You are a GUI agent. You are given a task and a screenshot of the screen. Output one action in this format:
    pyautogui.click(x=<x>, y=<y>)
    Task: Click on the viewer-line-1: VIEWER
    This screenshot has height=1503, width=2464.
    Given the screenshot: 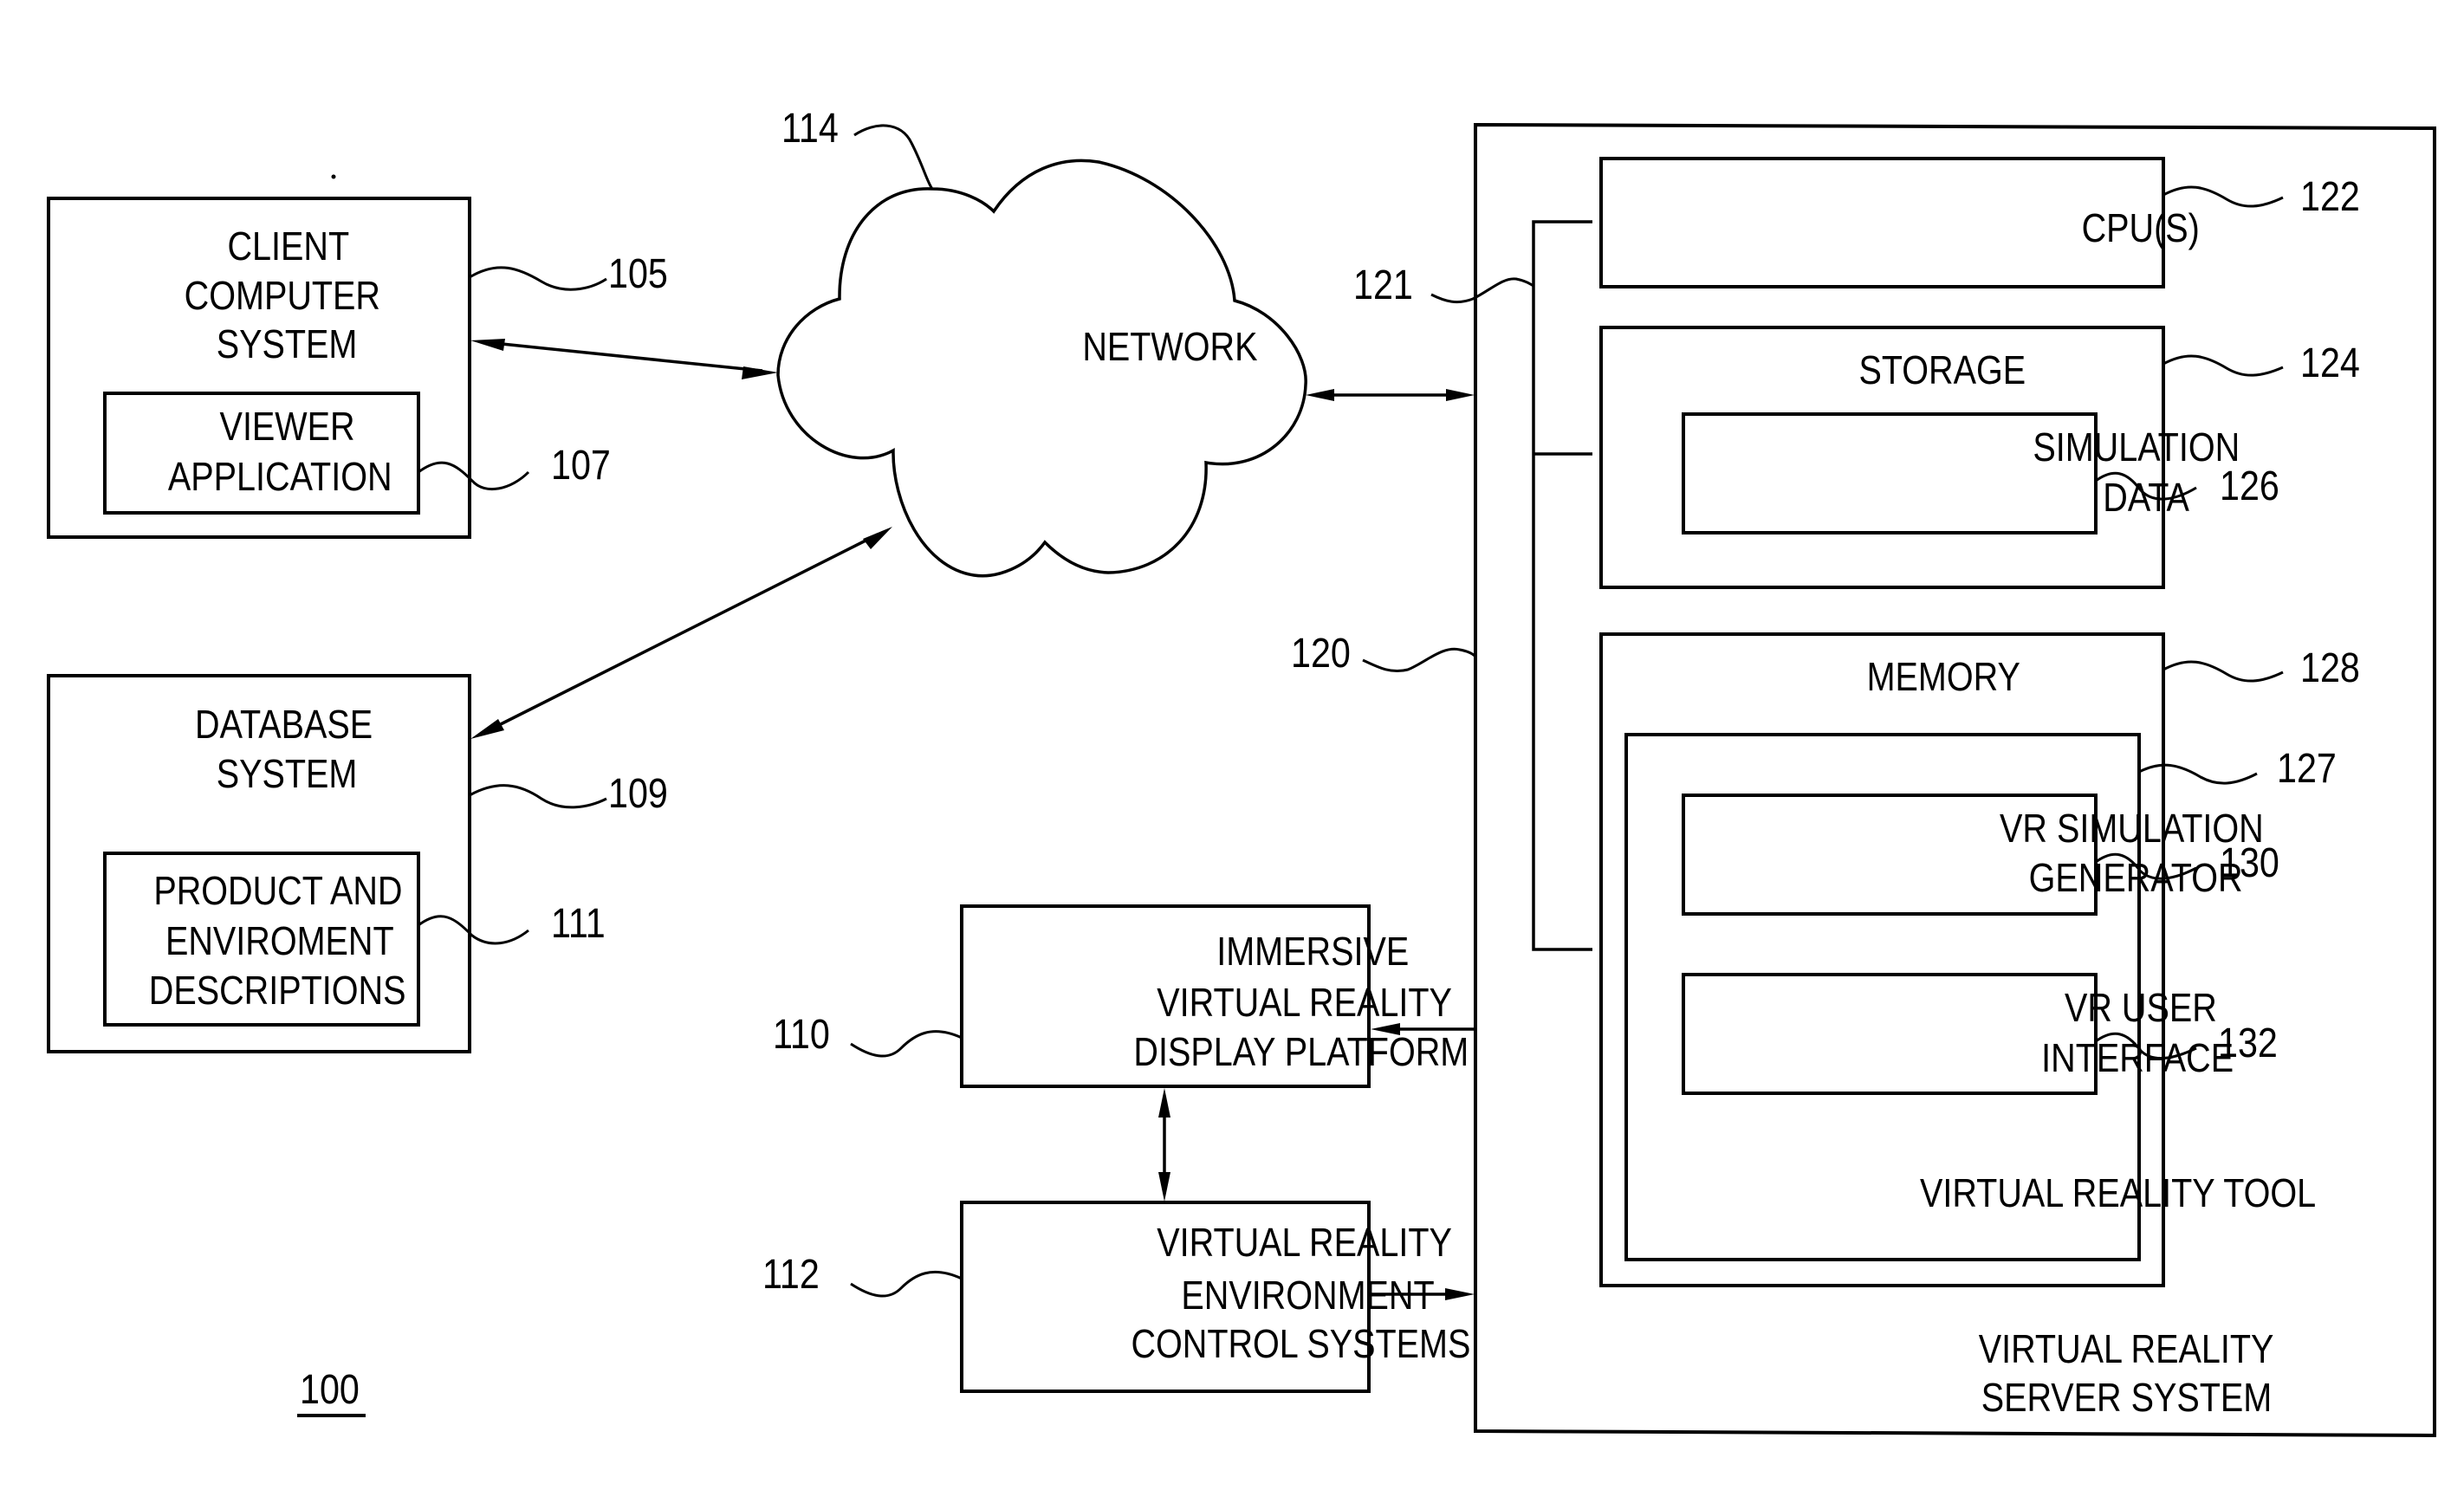 What is the action you would take?
    pyautogui.click(x=288, y=427)
    